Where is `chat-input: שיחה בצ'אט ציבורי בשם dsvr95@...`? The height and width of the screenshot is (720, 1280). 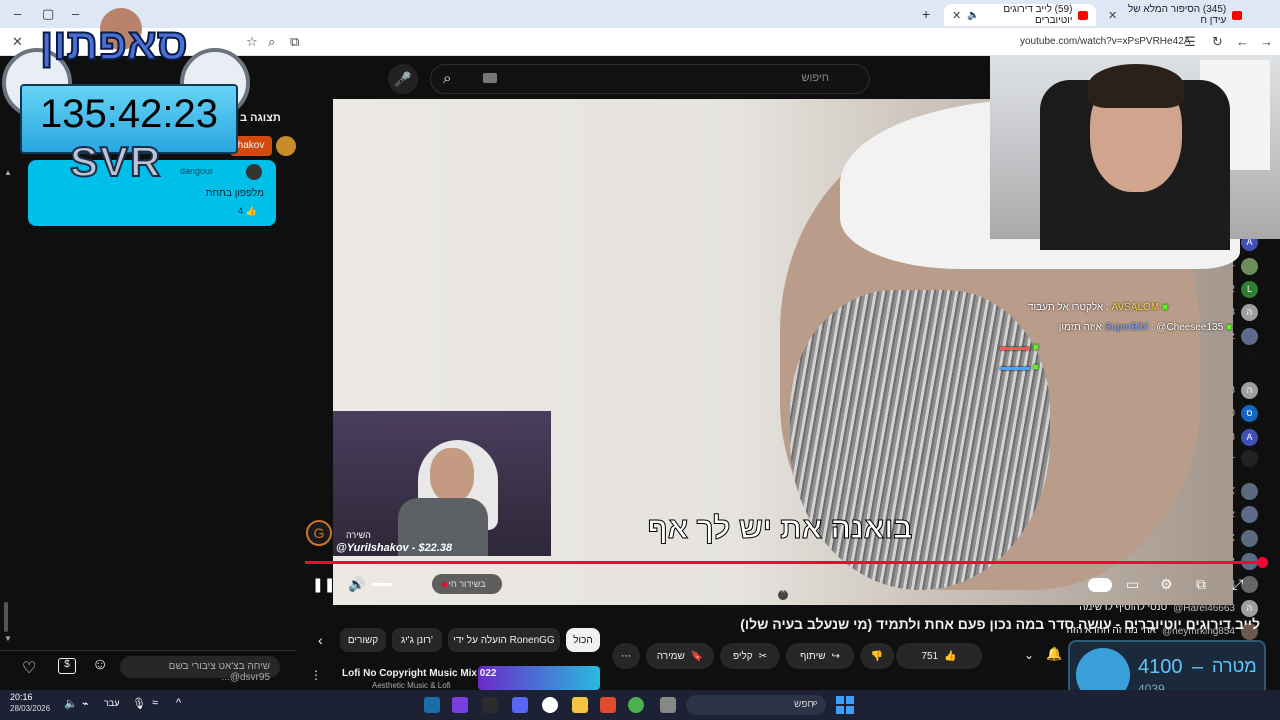
chat-input: שיחה בצ'אט ציבורי בשם dsvr95@... is located at coordinates (200, 669).